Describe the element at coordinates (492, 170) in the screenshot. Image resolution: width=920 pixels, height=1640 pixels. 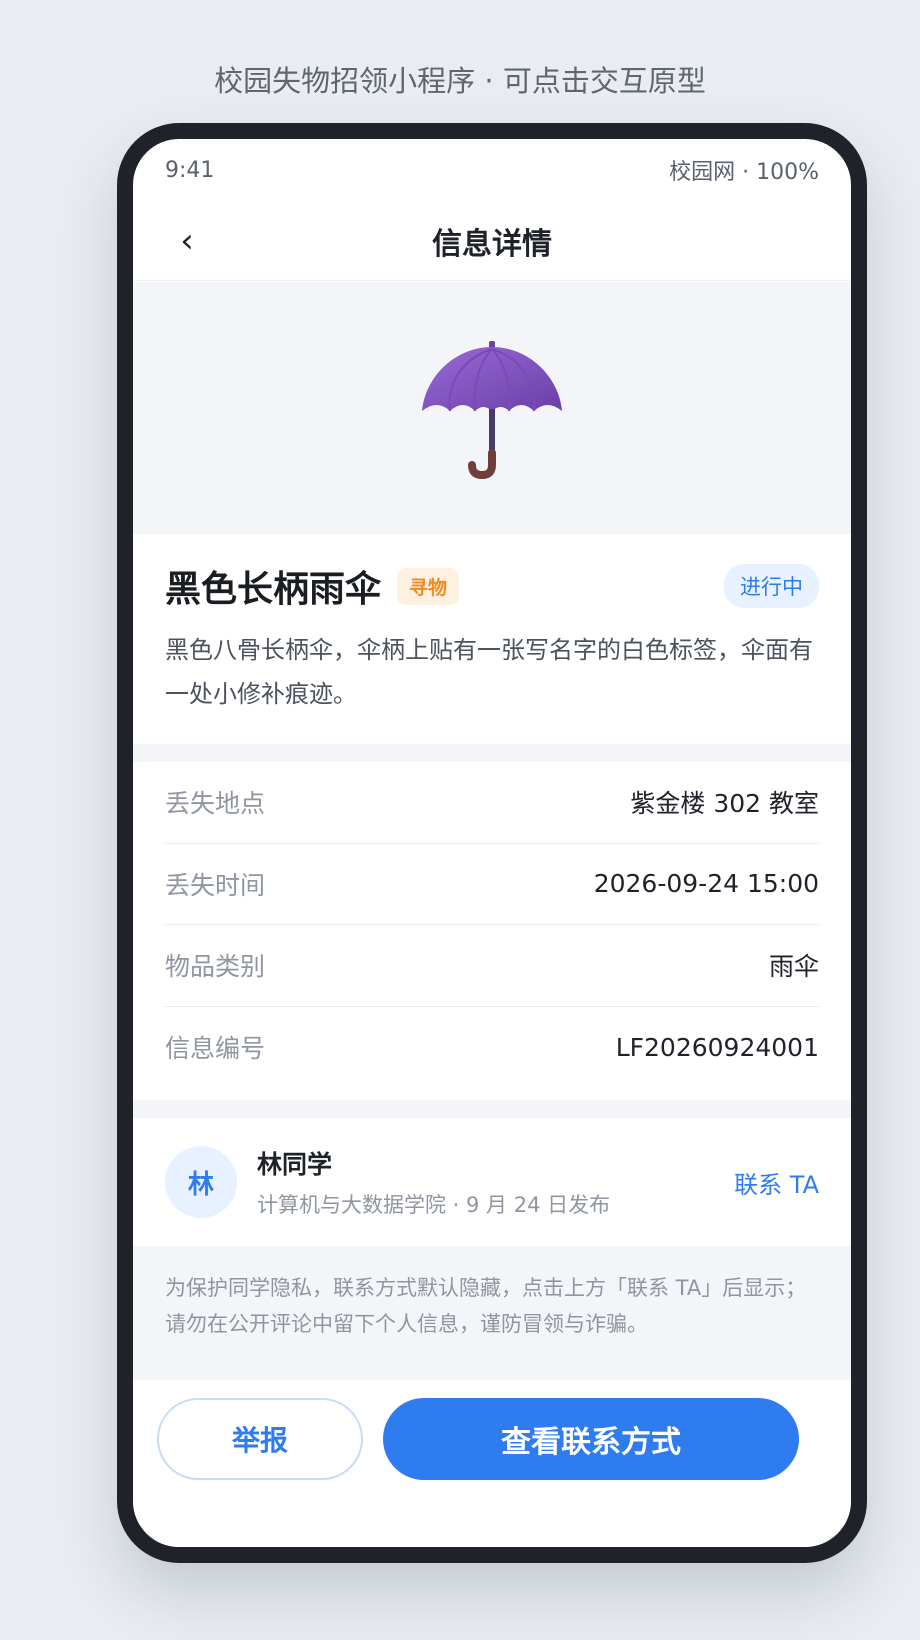
I see `status-bar: 9:41 校园网 · 100%` at that location.